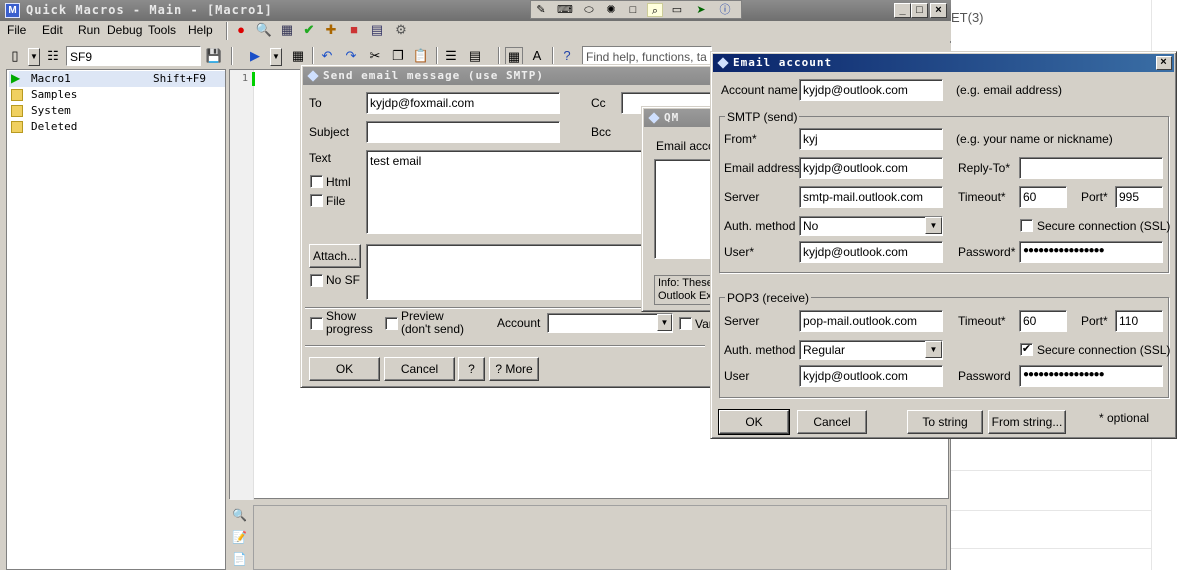  Describe the element at coordinates (298, 56) in the screenshot. I see `calendar-icon: ▦` at that location.